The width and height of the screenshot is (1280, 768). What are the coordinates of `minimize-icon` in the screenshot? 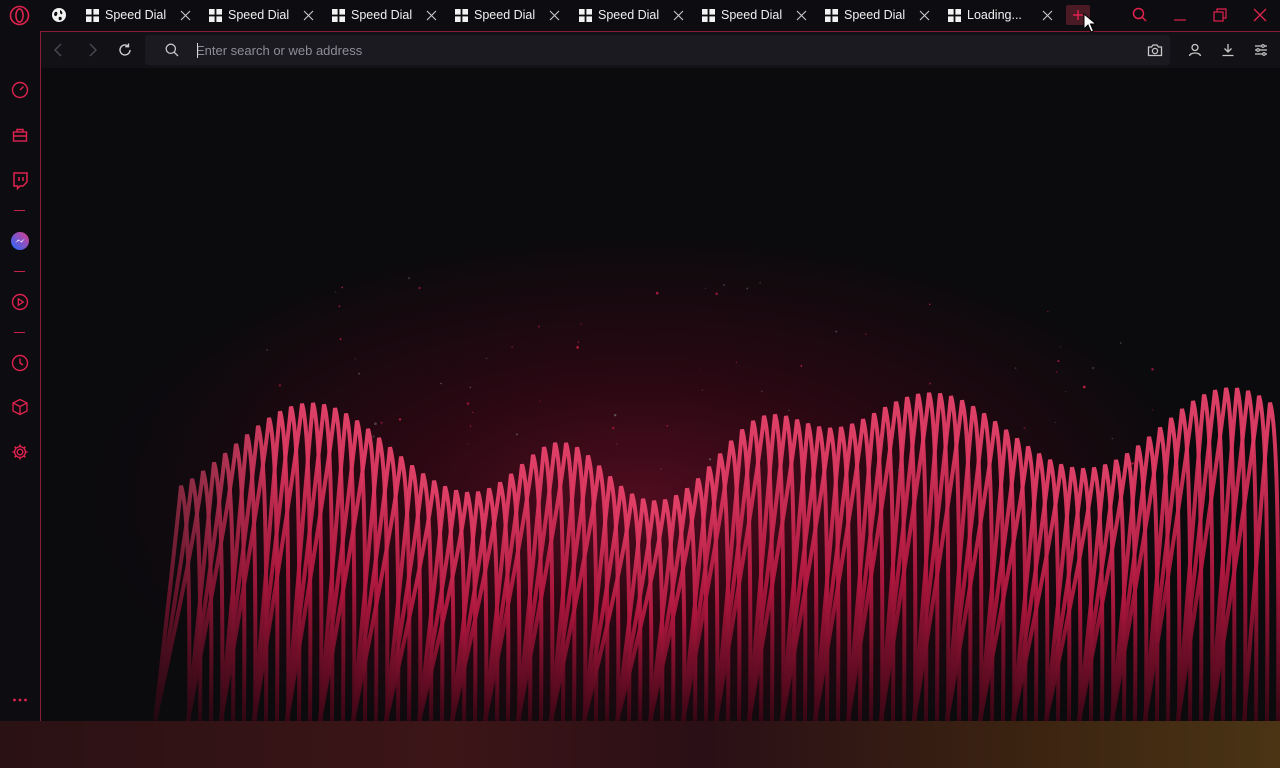 It's located at (1180, 15).